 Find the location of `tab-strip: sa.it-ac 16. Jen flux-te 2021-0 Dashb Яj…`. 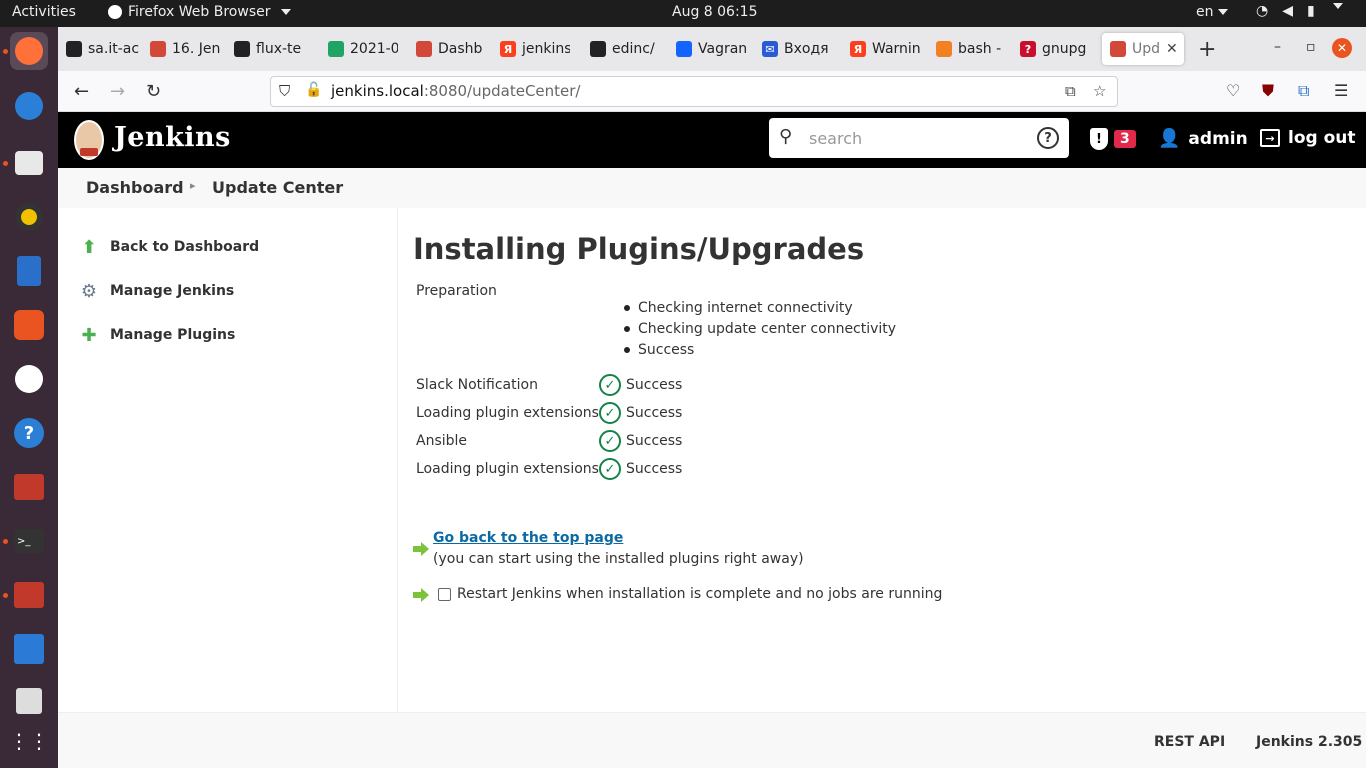

tab-strip: sa.it-ac 16. Jen flux-te 2021-0 Dashb Яj… is located at coordinates (712, 49).